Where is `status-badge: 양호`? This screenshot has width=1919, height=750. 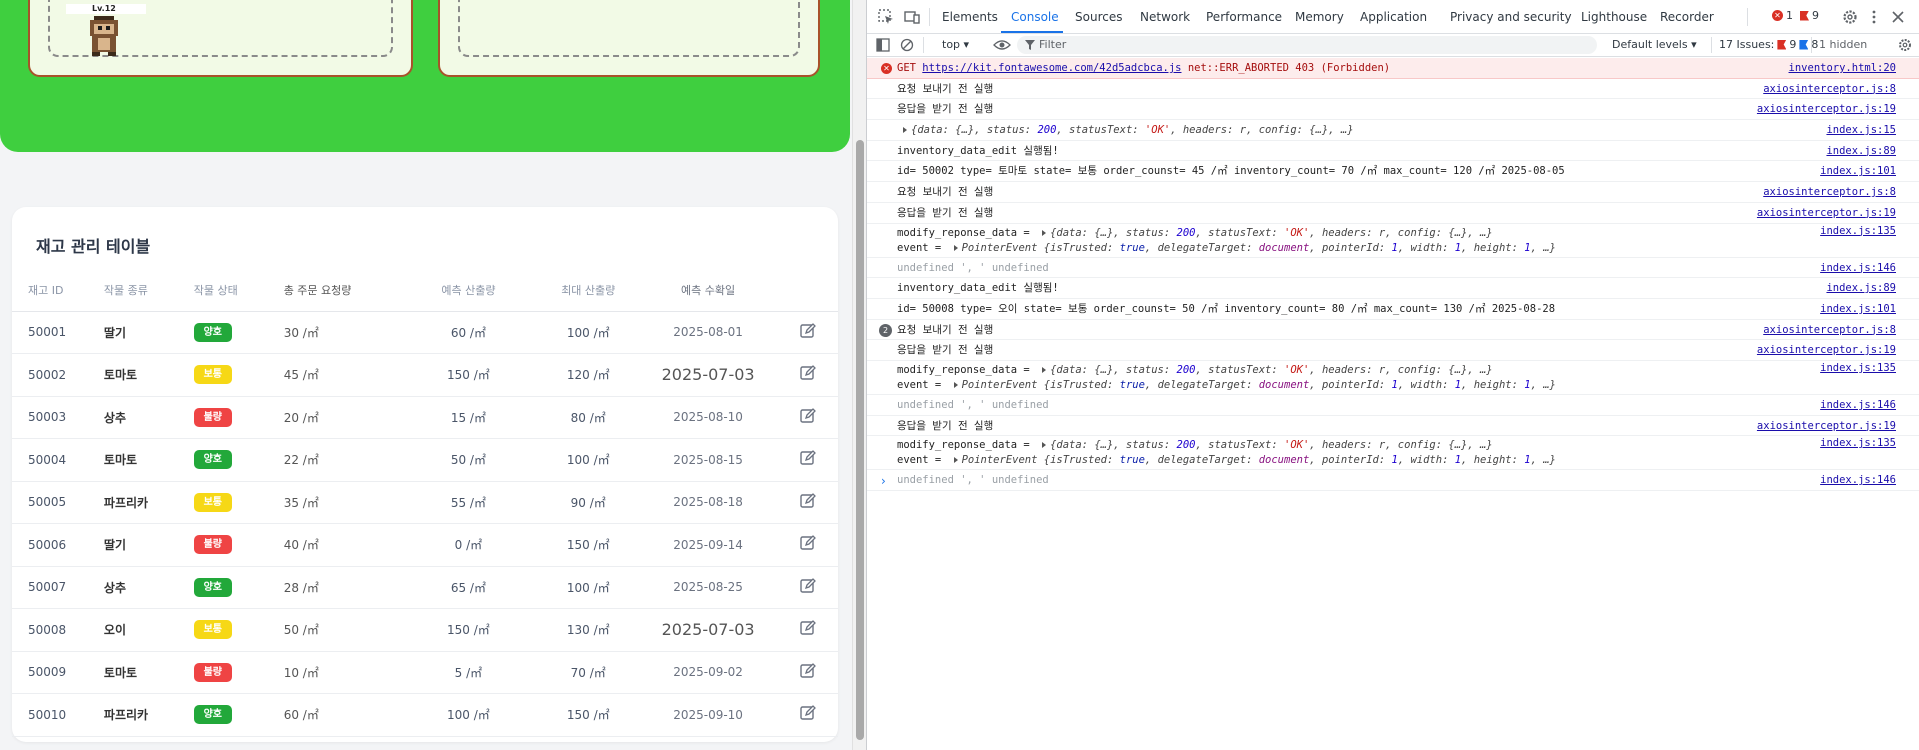
status-badge: 양호 is located at coordinates (212, 587).